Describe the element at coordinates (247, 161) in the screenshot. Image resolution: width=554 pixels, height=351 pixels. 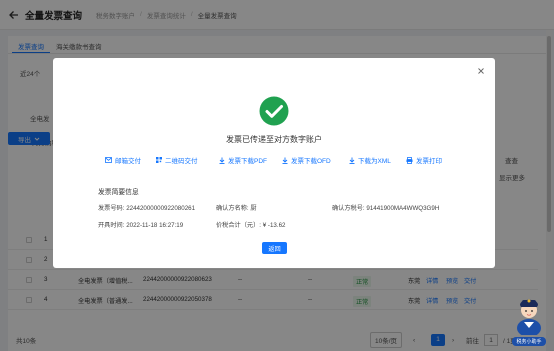
I see `action-label: 发票下载PDF` at that location.